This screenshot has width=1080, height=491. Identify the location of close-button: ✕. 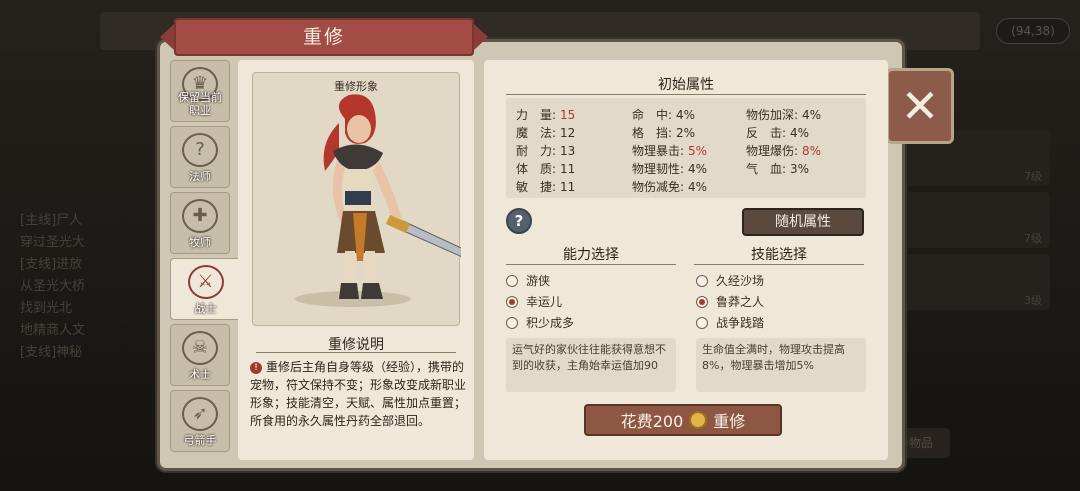
(920, 106).